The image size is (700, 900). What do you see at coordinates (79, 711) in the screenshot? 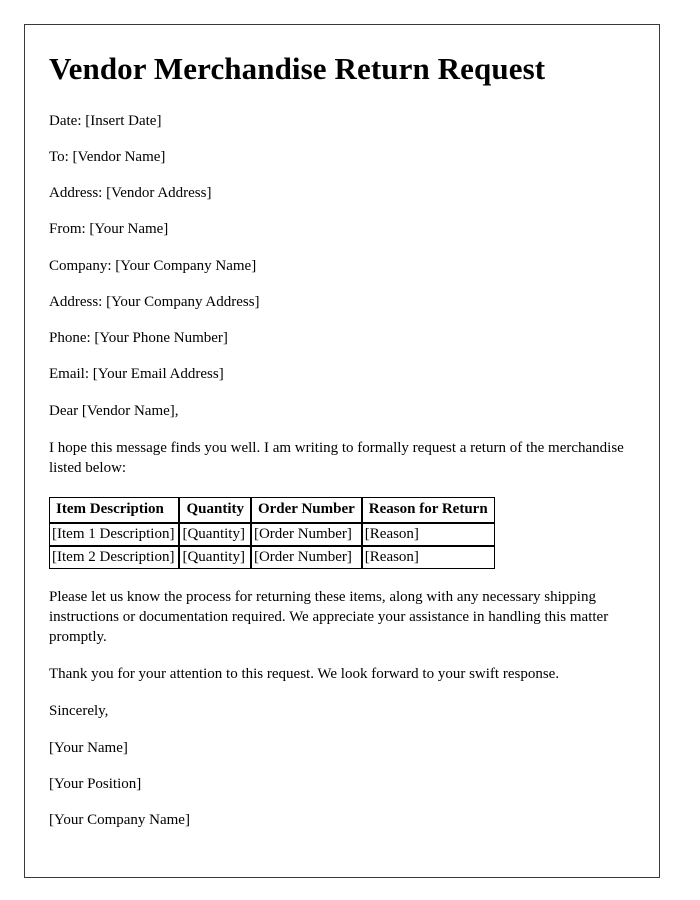
I see `closing-line: Sincerely,` at bounding box center [79, 711].